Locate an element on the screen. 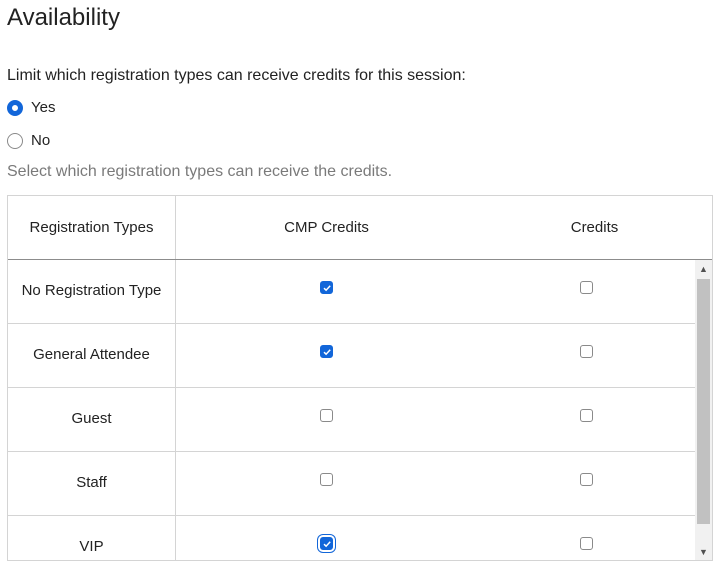 The height and width of the screenshot is (569, 723). table-row: VIP is located at coordinates (352, 538).